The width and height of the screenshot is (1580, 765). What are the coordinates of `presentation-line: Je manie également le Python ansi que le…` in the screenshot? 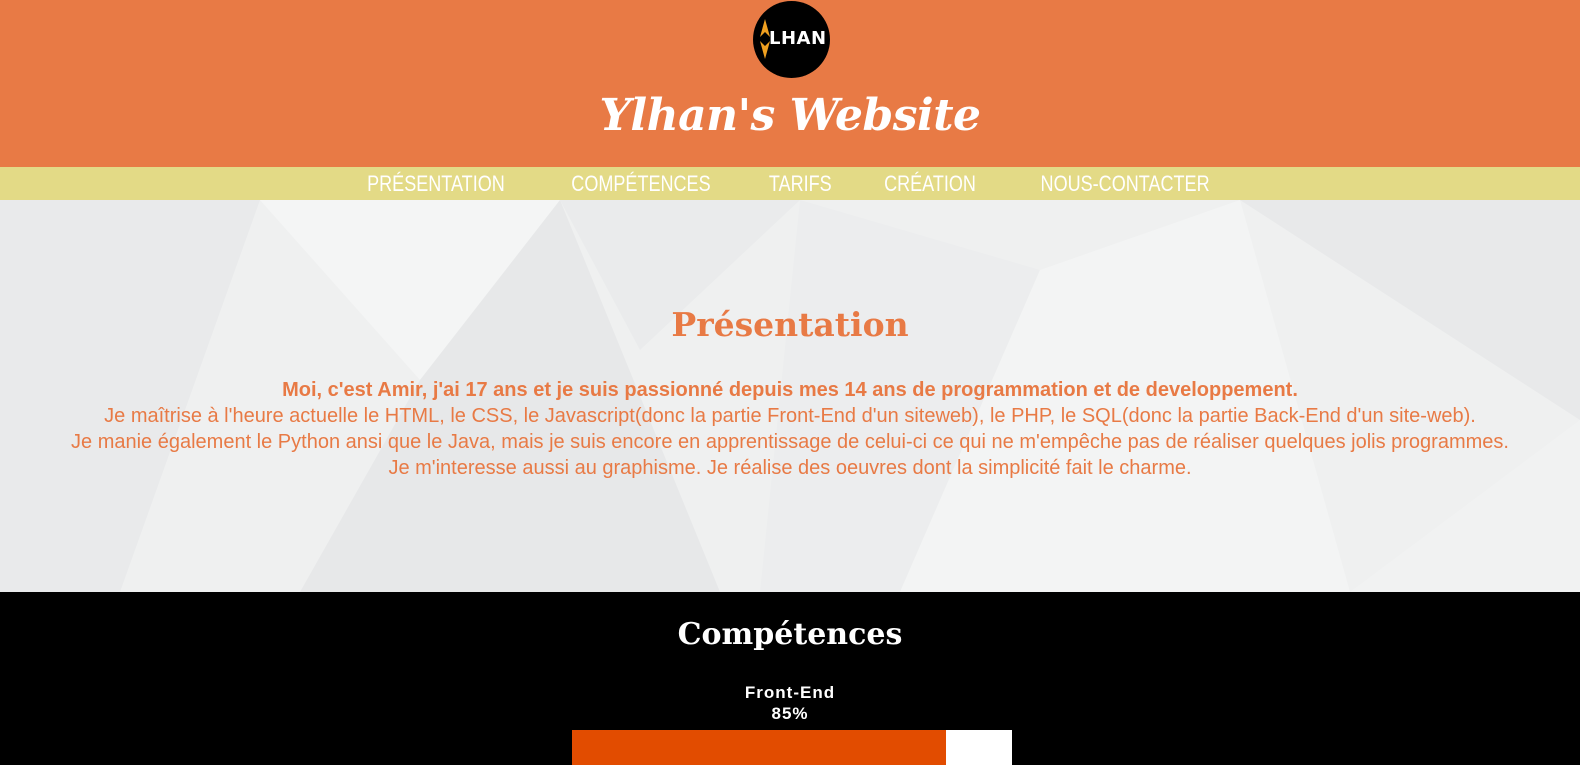 It's located at (790, 442).